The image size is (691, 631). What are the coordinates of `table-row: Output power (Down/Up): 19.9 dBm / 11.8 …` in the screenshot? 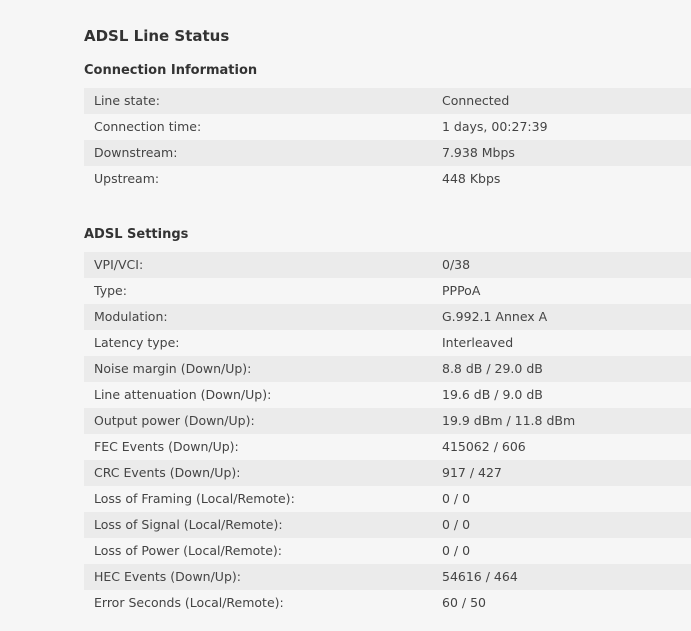 It's located at (387, 421).